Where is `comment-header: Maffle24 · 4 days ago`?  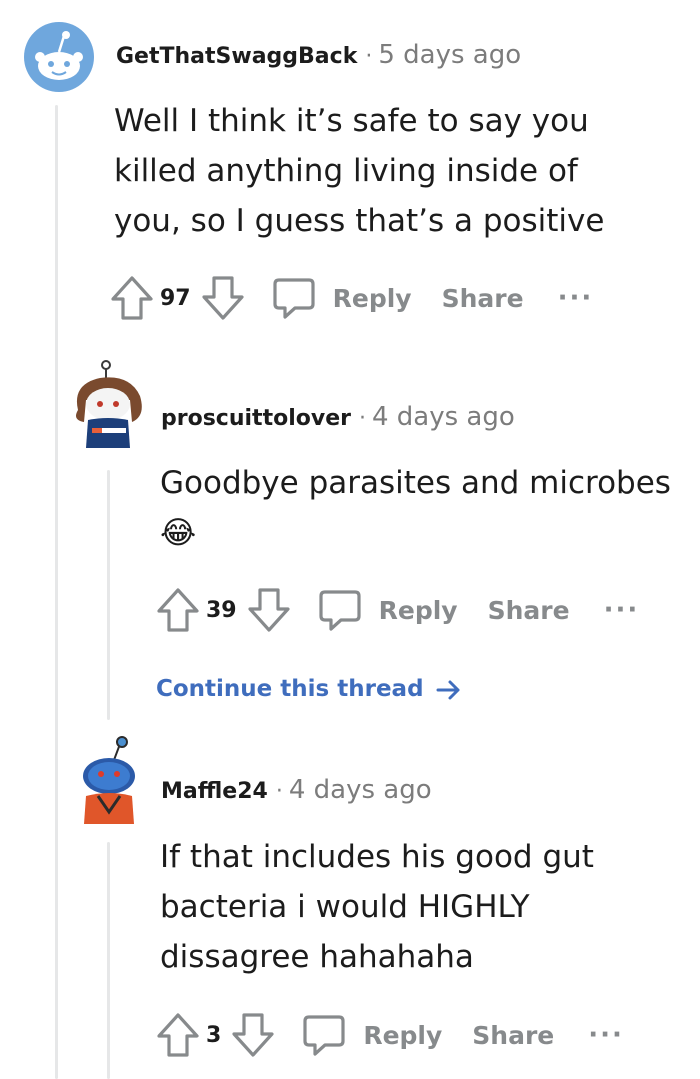
comment-header: Maffle24 · 4 days ago is located at coordinates (296, 790).